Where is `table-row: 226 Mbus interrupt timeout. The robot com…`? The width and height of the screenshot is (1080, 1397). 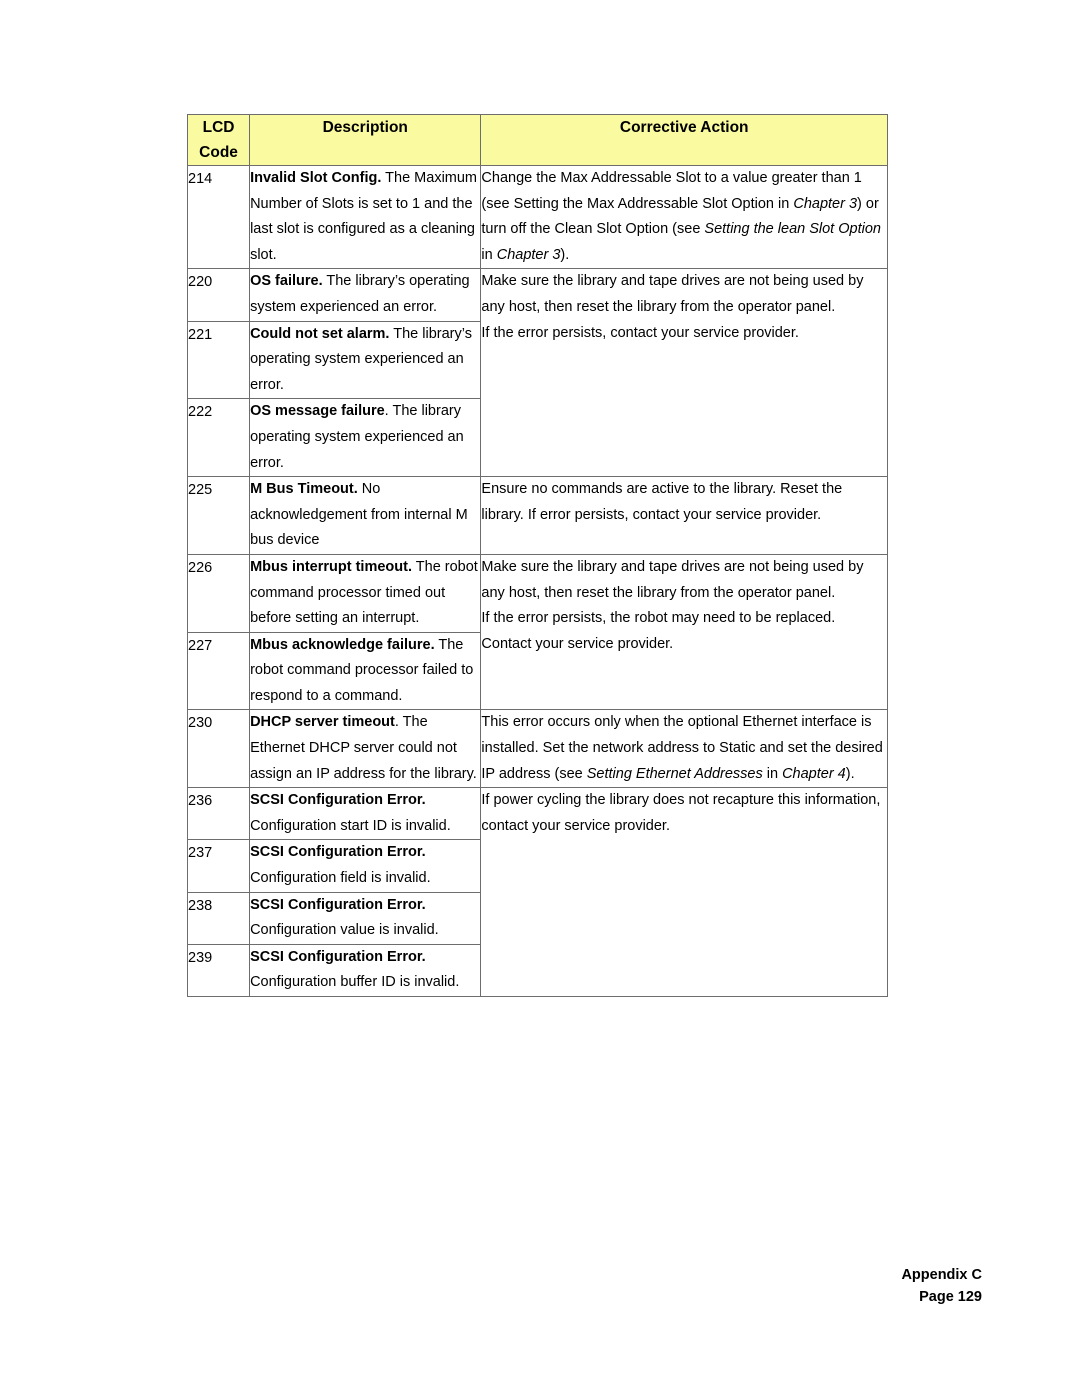 table-row: 226 Mbus interrupt timeout. The robot com… is located at coordinates (537, 632).